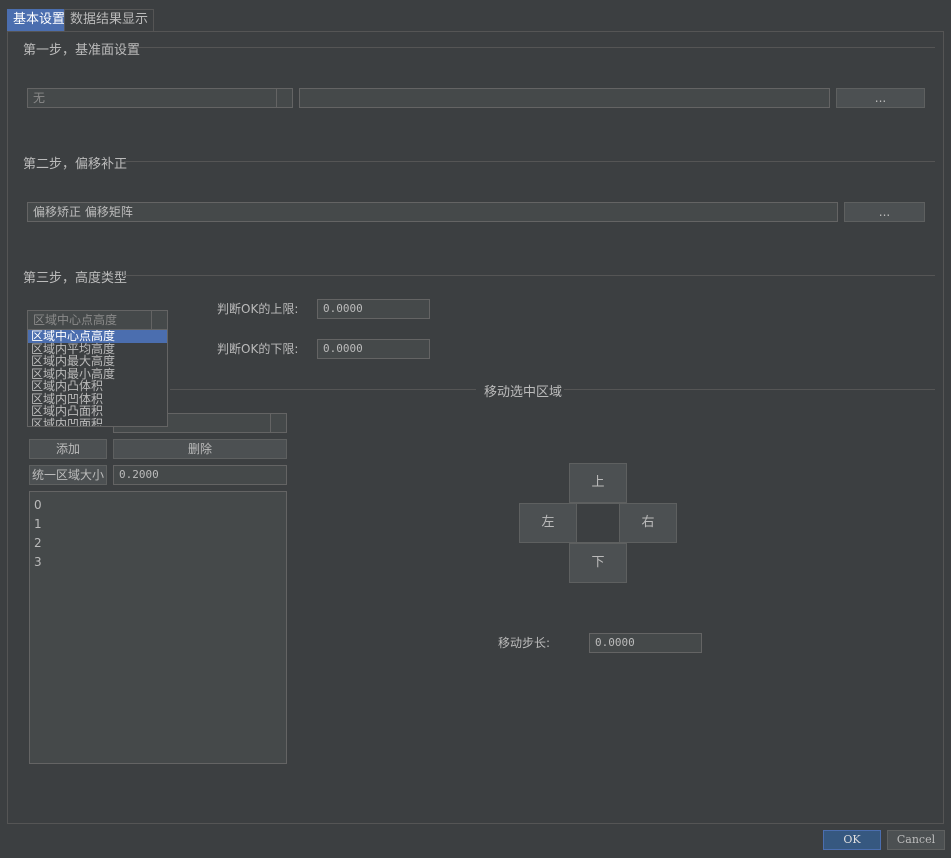 This screenshot has height=858, width=951. Describe the element at coordinates (523, 392) in the screenshot. I see `move-region-title: 移动选中区域` at that location.